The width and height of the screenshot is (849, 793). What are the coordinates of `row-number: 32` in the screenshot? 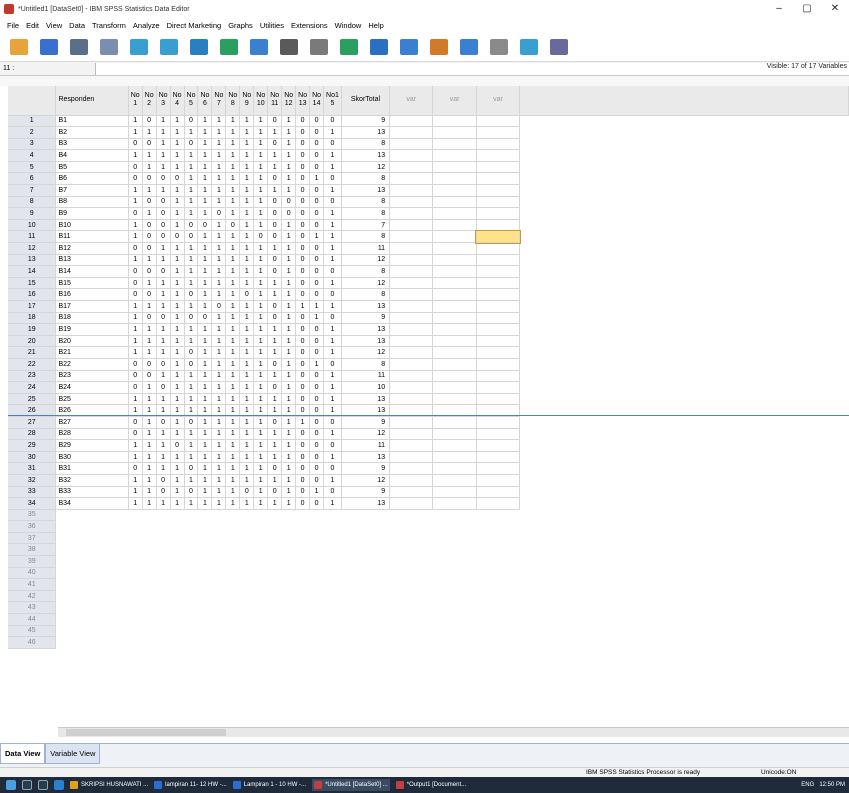 It's located at (32, 480).